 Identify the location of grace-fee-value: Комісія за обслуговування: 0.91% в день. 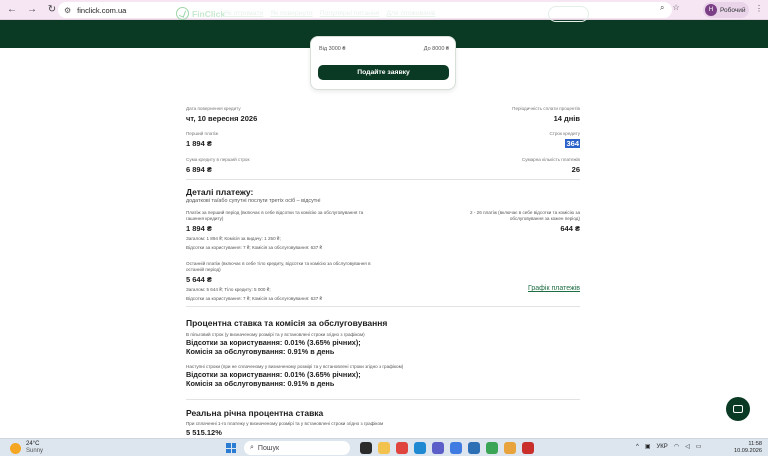
(260, 351).